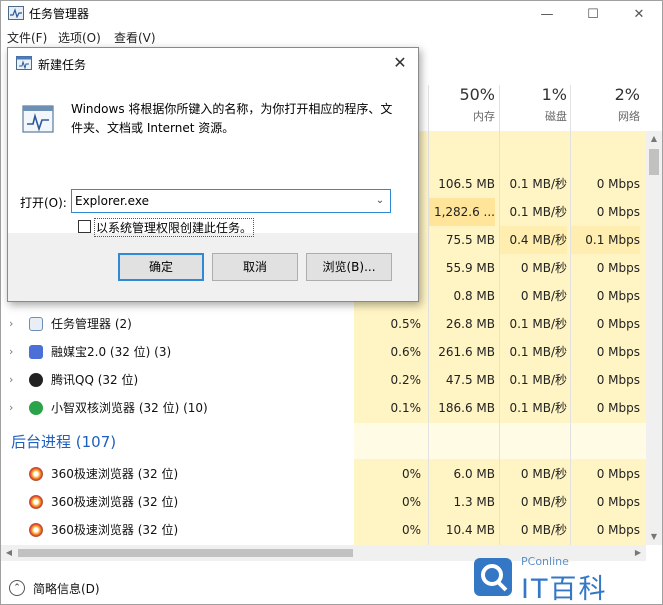 The image size is (663, 605). I want to click on memory-percent: 50%, so click(477, 94).